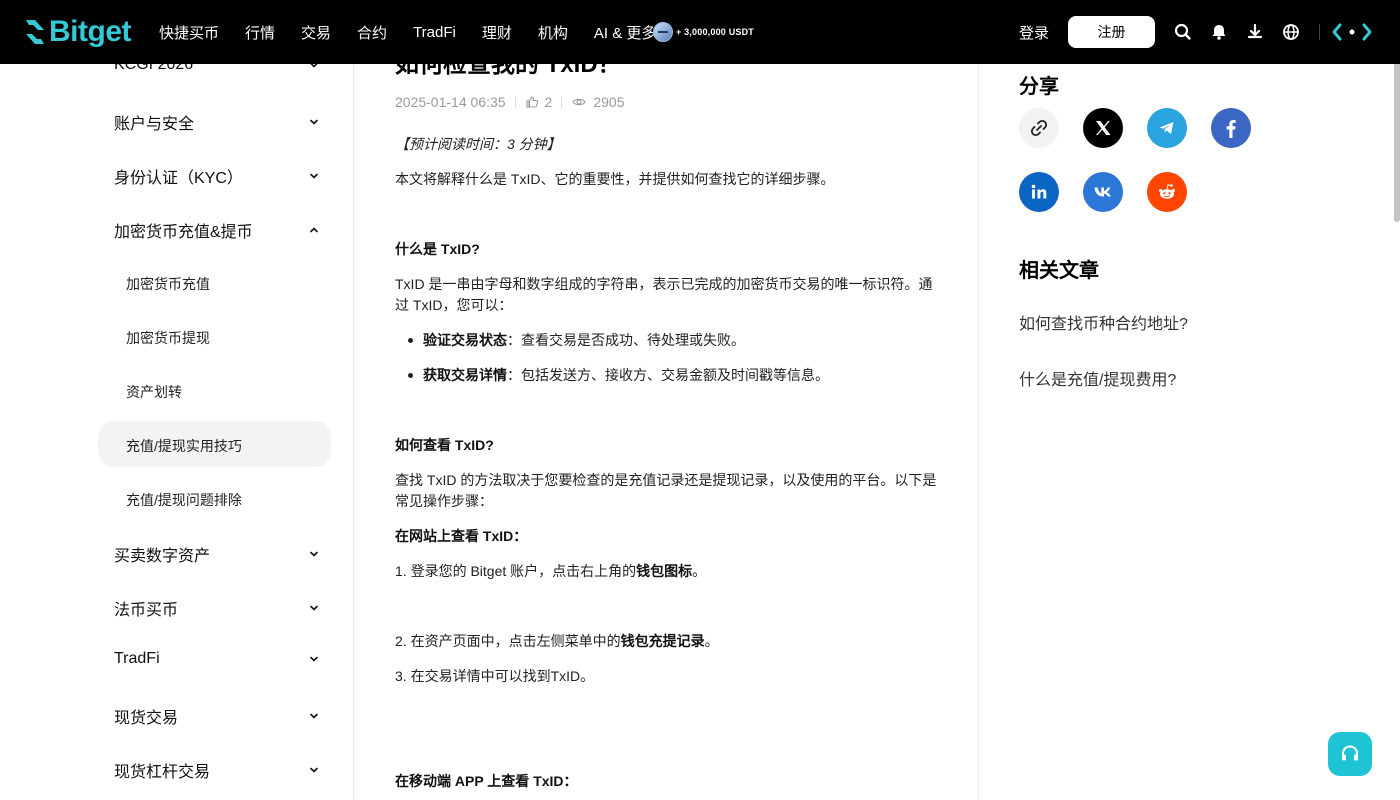 The image size is (1400, 800). I want to click on related-article-link: 如何查找币种合约地址?, so click(1103, 322).